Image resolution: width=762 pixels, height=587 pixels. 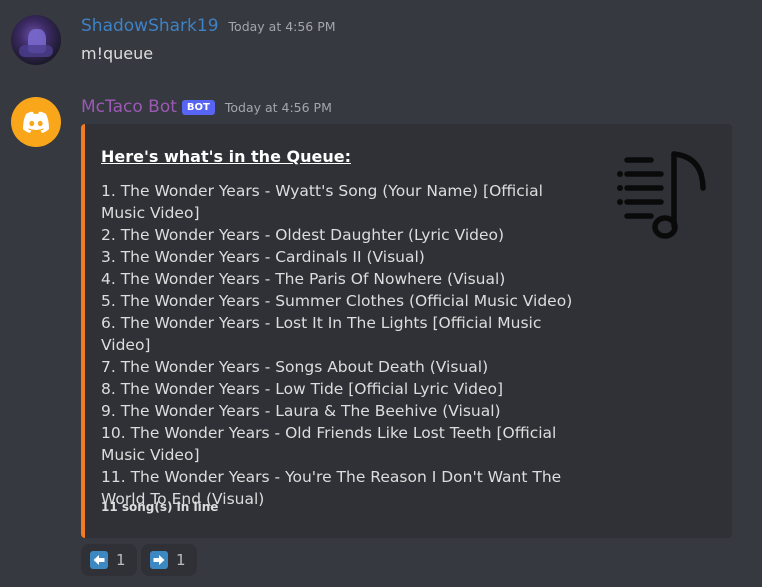 What do you see at coordinates (36, 40) in the screenshot?
I see `user-avatar` at bounding box center [36, 40].